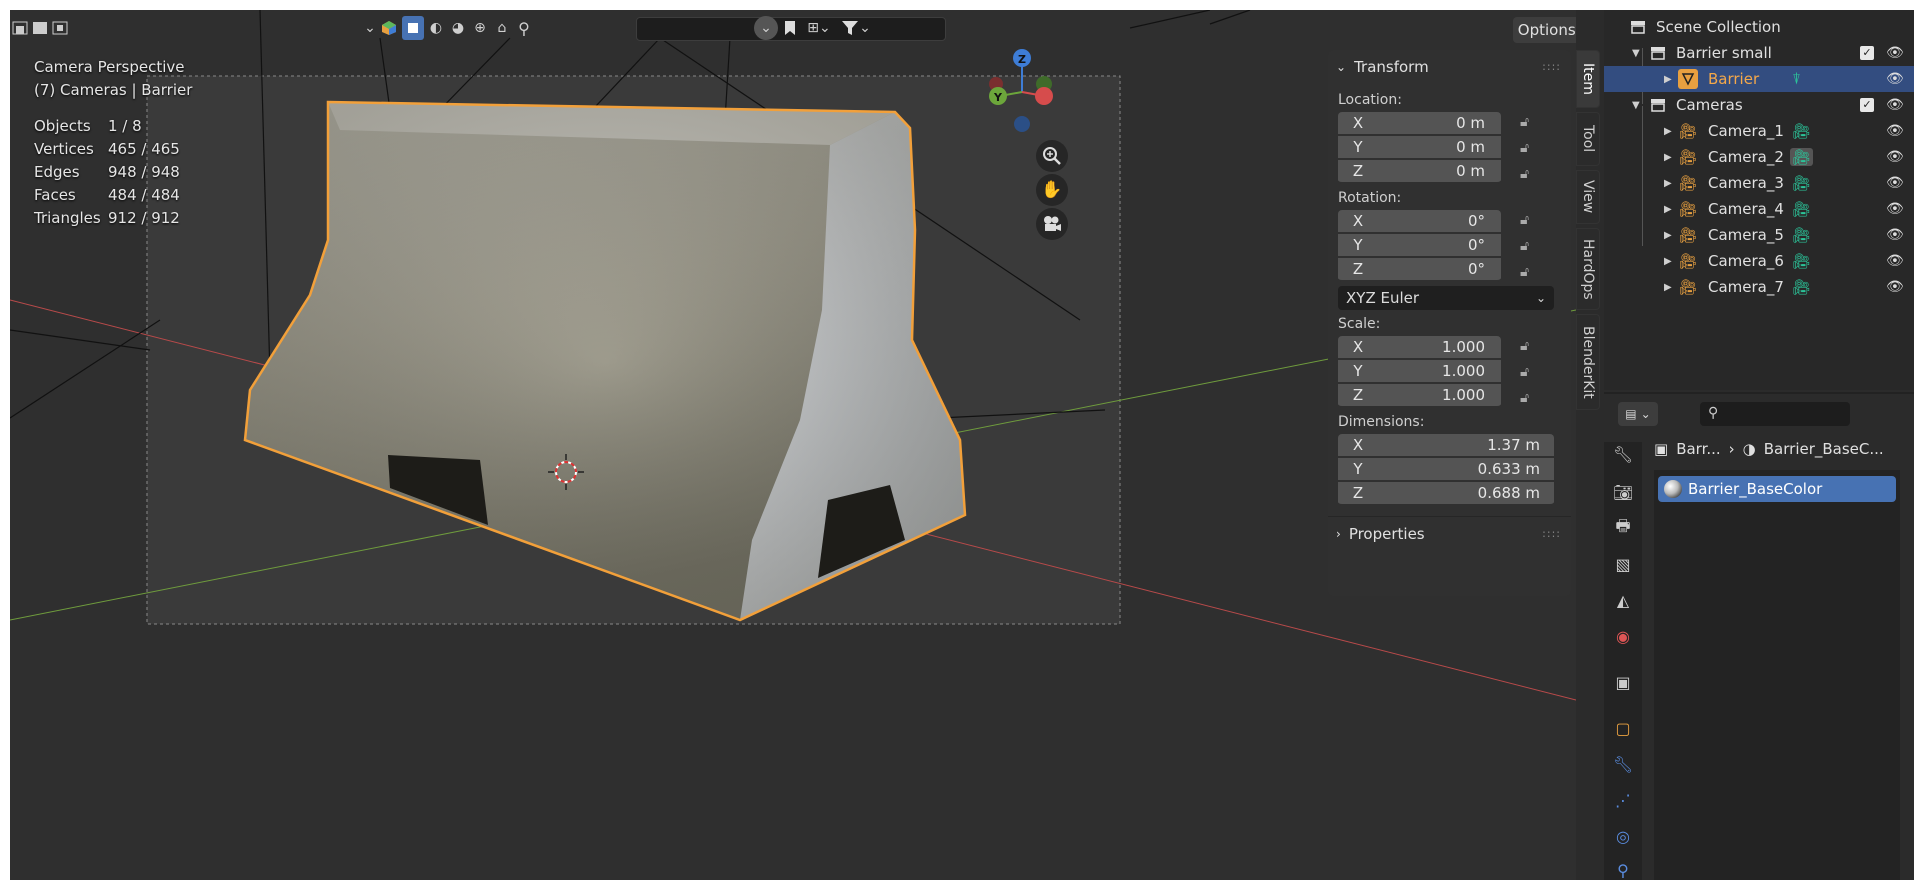  I want to click on camera-data-icon-active: 🎥︎, so click(1802, 157).